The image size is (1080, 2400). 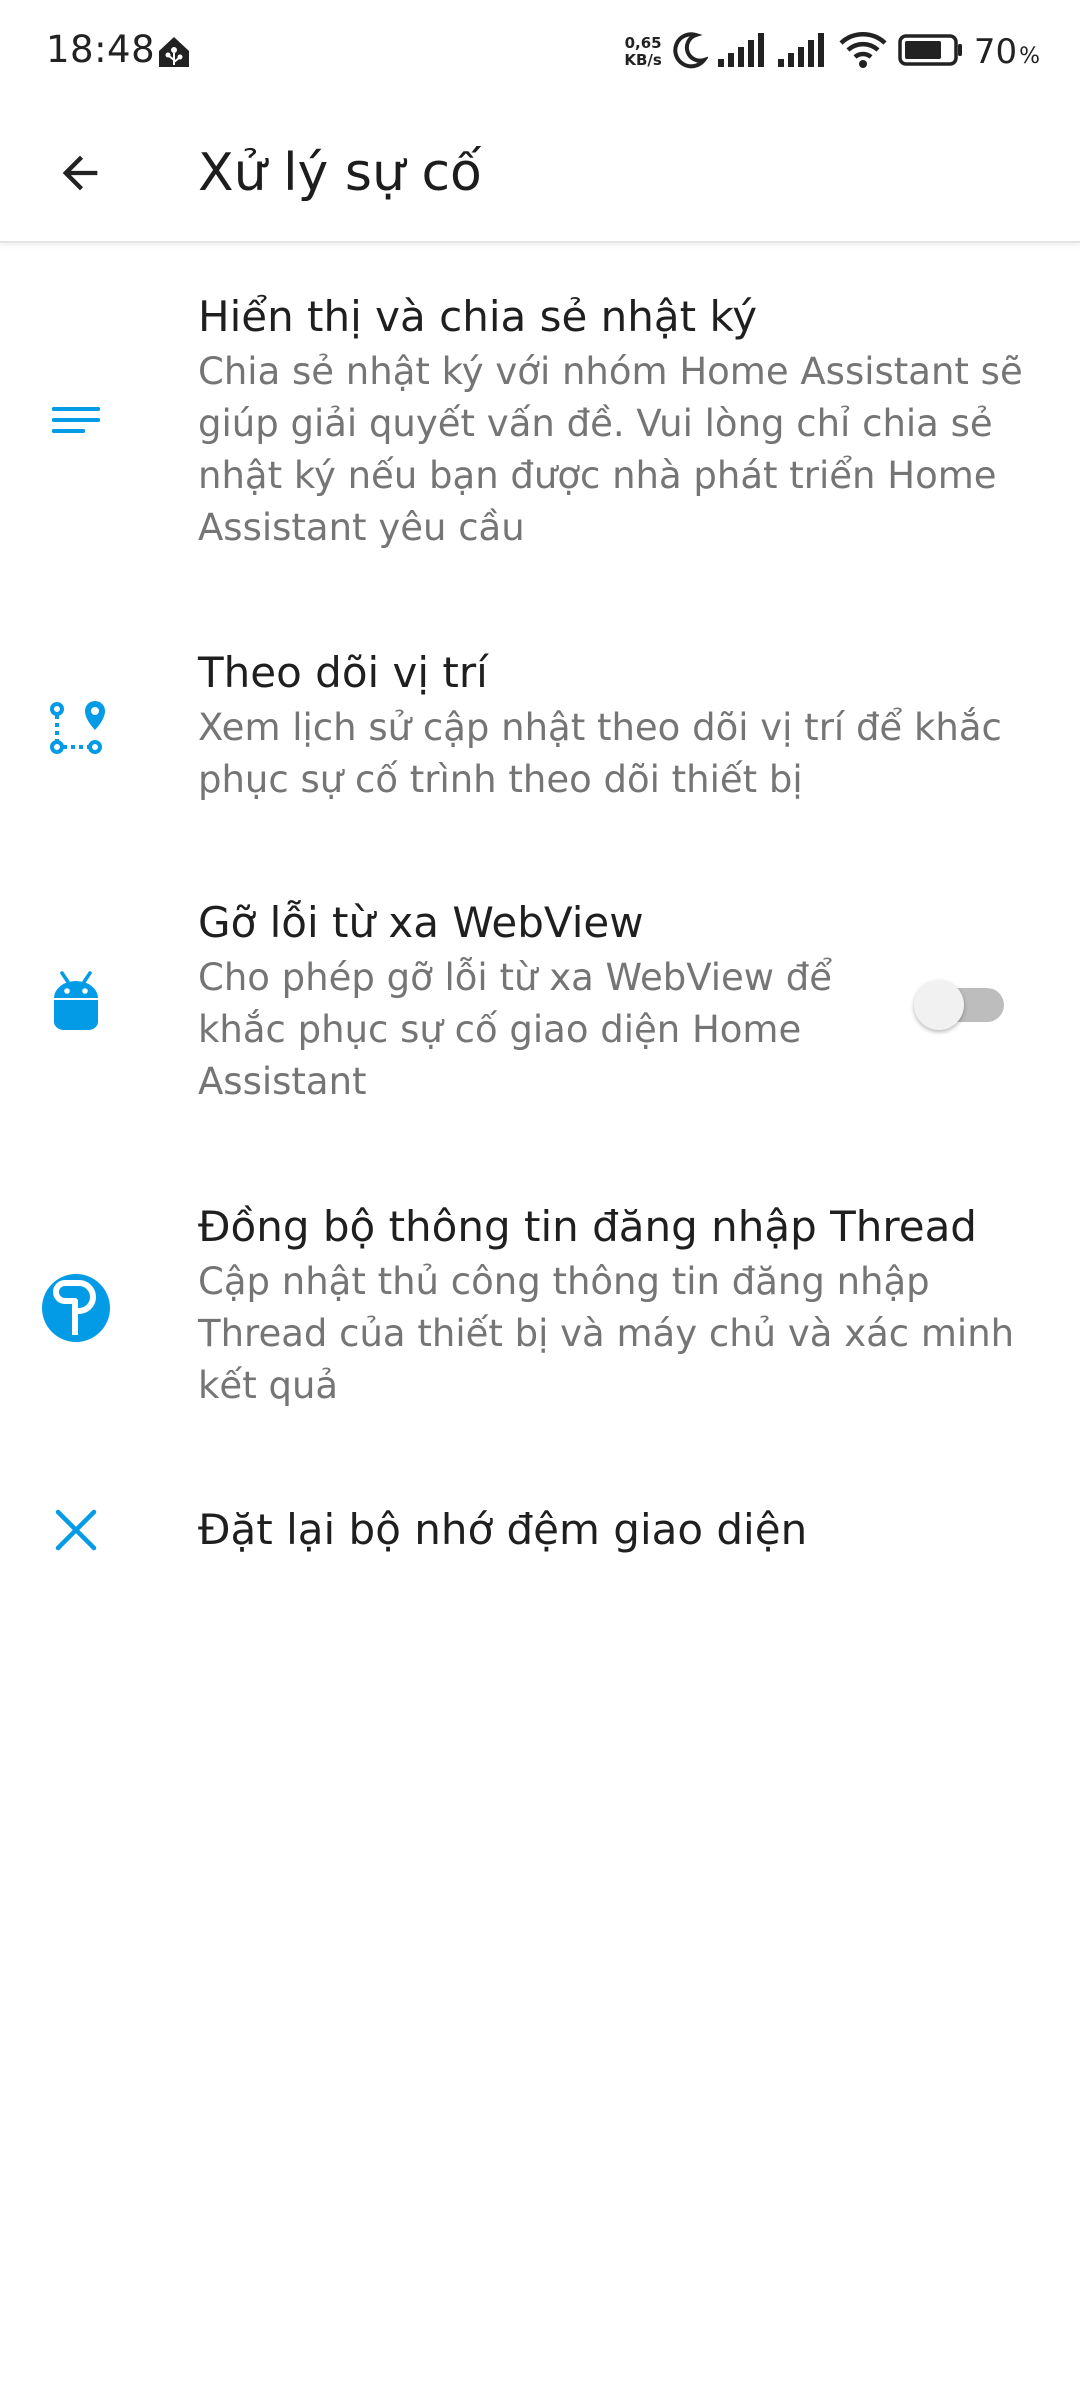 I want to click on close-icon, so click(x=76, y=1530).